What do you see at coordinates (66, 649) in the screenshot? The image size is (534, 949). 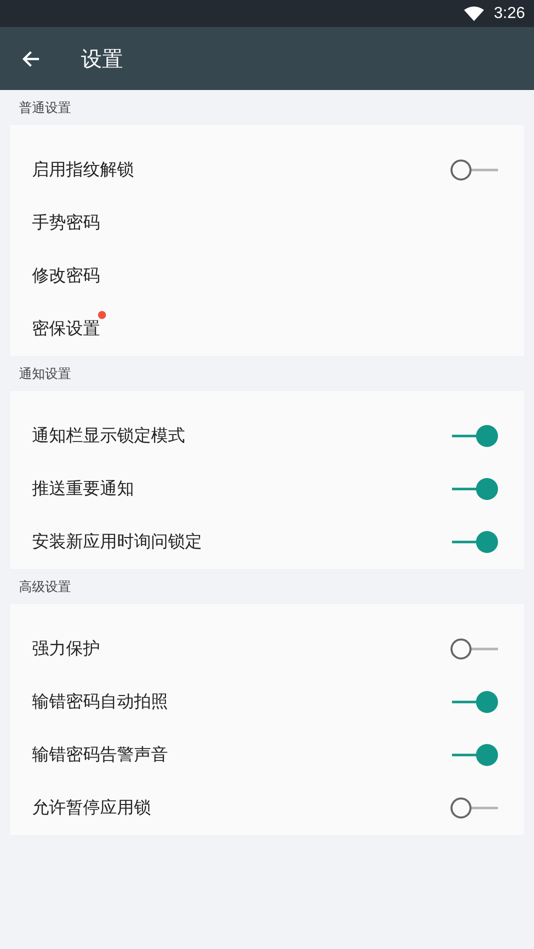 I see `setting-label: 强力保护` at bounding box center [66, 649].